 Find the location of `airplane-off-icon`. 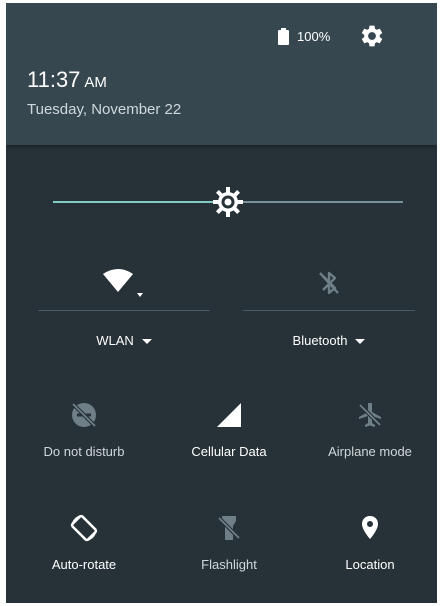

airplane-off-icon is located at coordinates (370, 415).